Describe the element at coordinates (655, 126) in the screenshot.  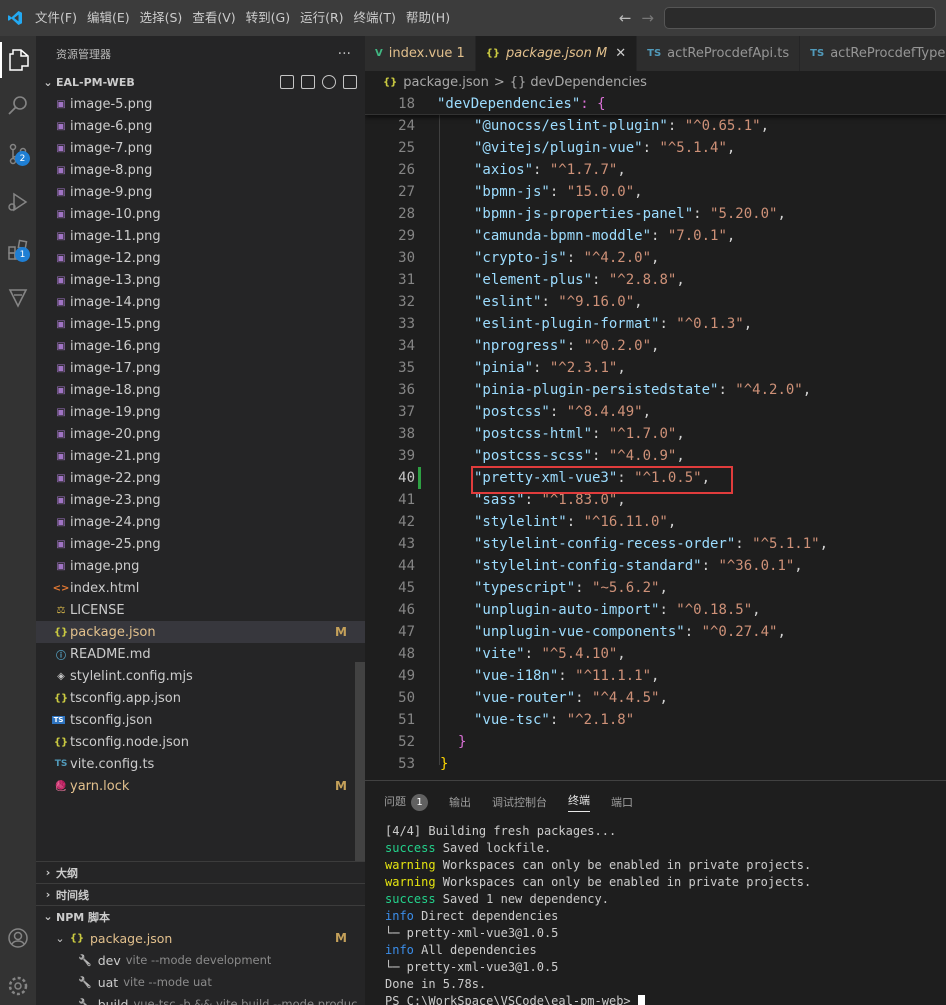
I see `code-line: 24 "@unocss/eslint-plugin": "^0.65.1",` at that location.